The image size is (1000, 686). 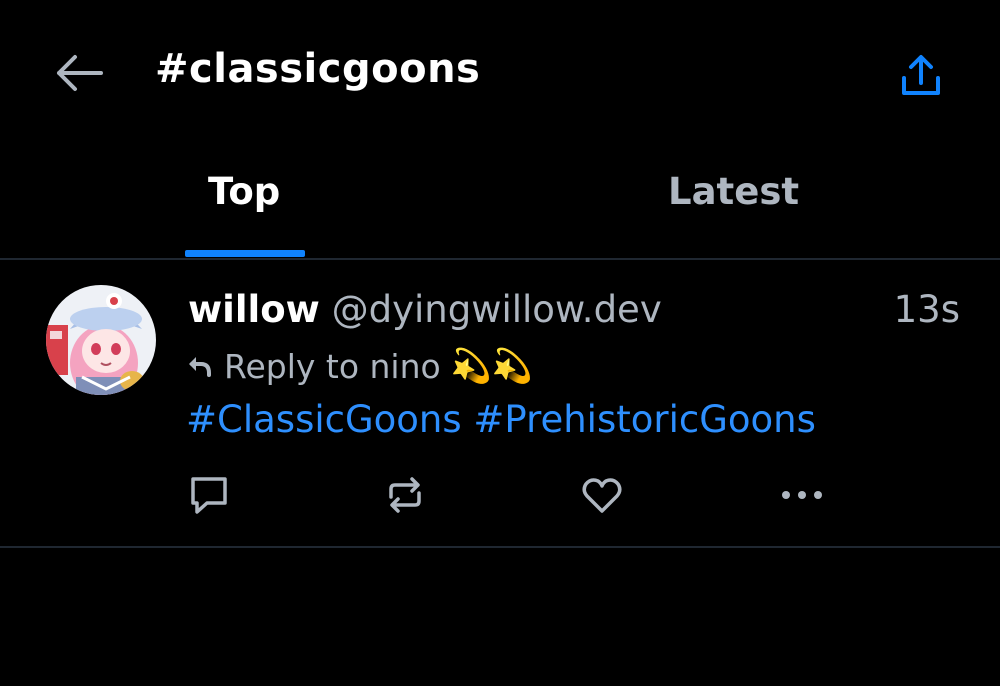 I want to click on more-options-button, so click(x=802, y=495).